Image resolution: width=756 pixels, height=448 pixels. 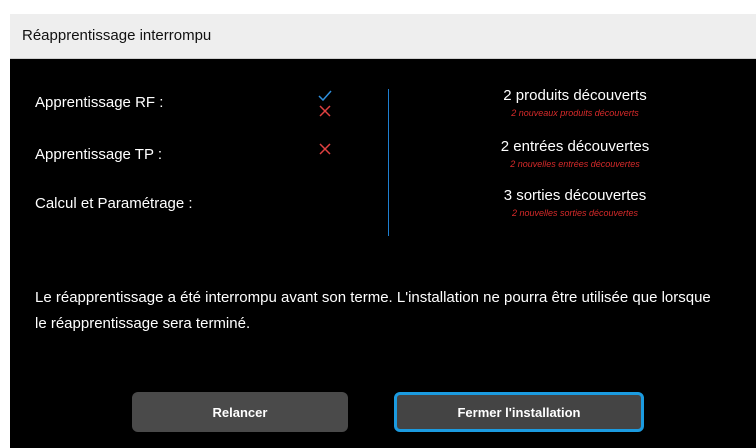 What do you see at coordinates (575, 164) in the screenshot?
I see `result-sub: 2 nouvelles entrées découvertes` at bounding box center [575, 164].